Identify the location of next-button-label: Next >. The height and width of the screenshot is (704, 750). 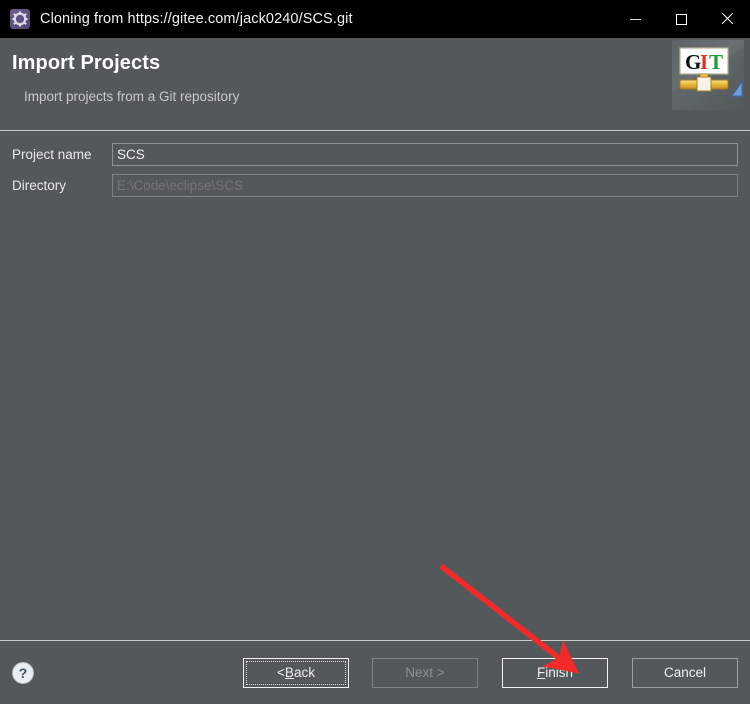
(425, 672).